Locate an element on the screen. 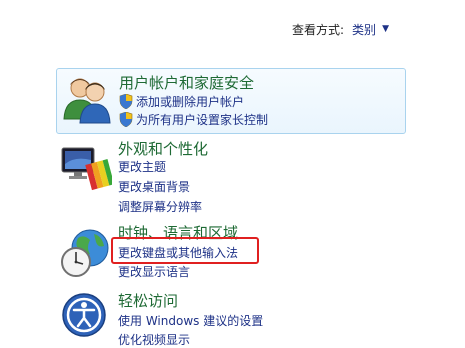  link-change-background: 更改桌面背景 is located at coordinates (154, 186).